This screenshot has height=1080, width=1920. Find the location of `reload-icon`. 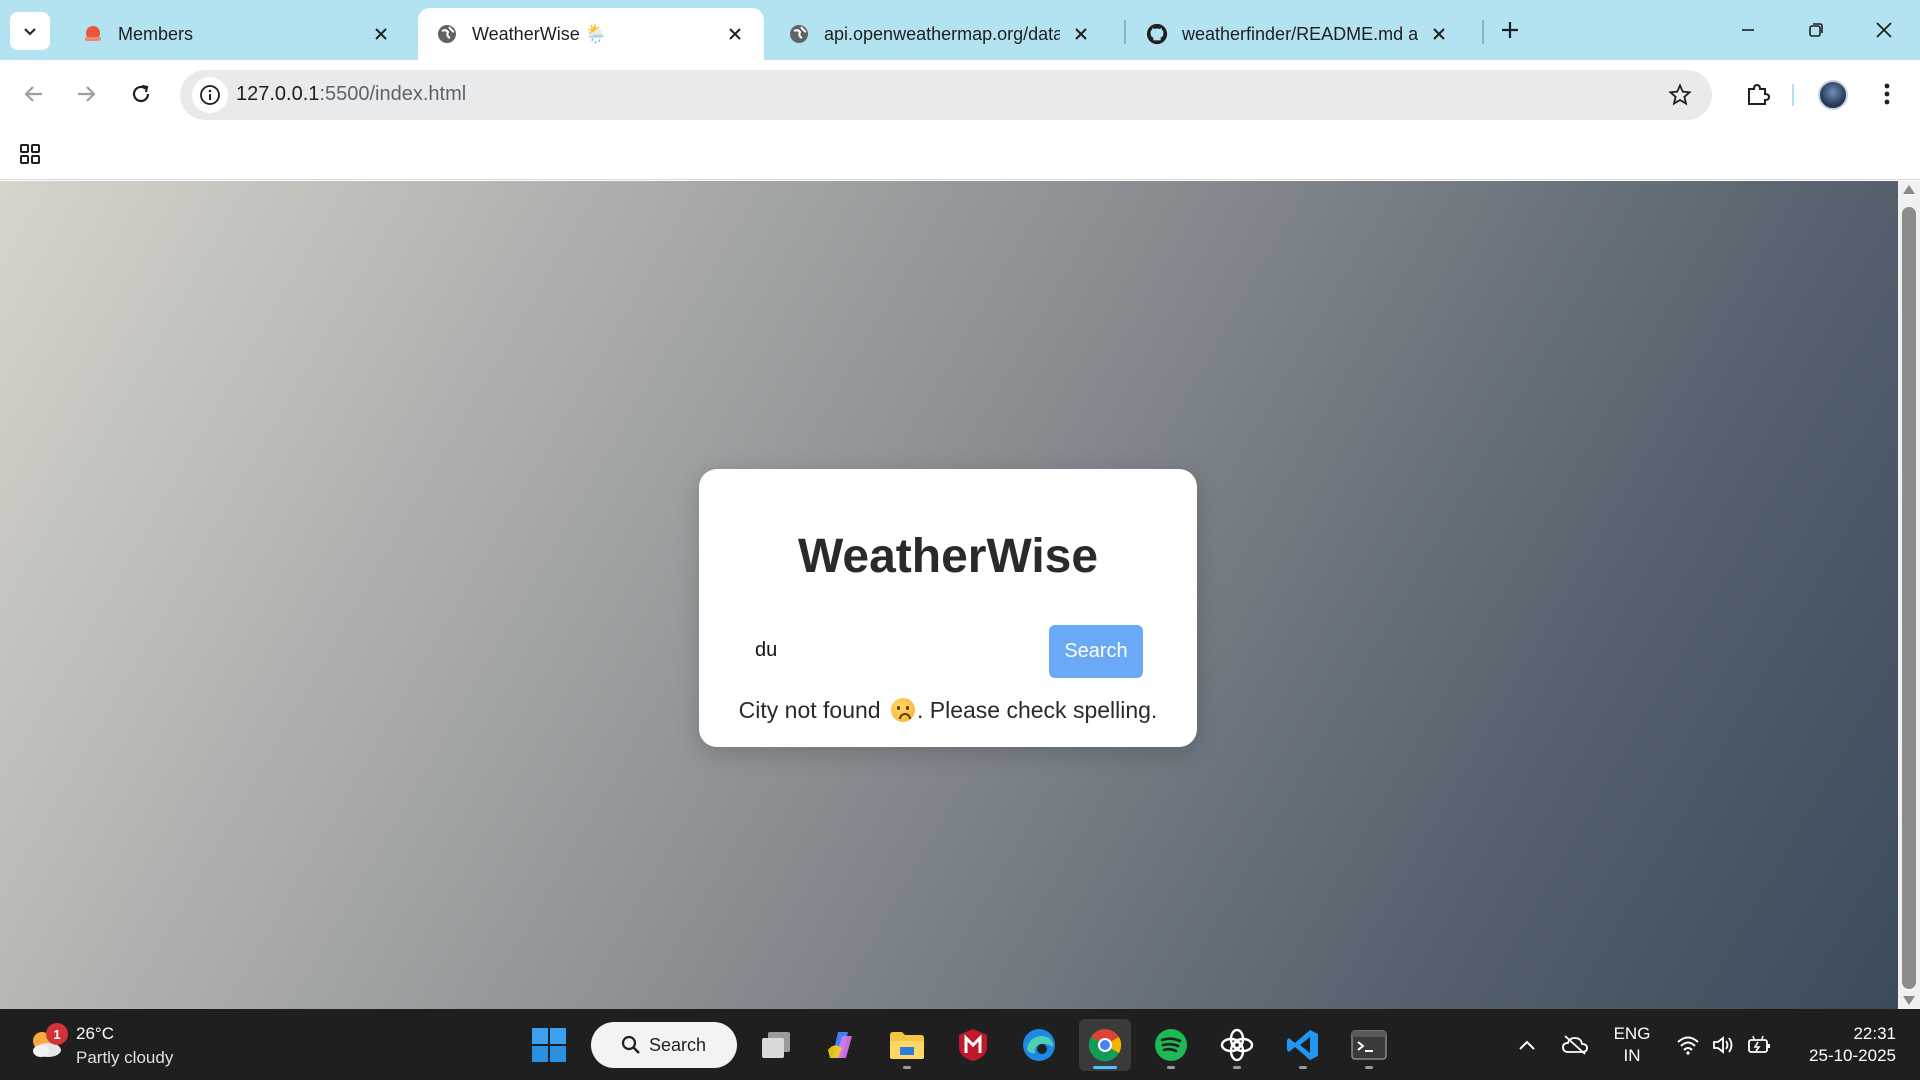

reload-icon is located at coordinates (141, 93).